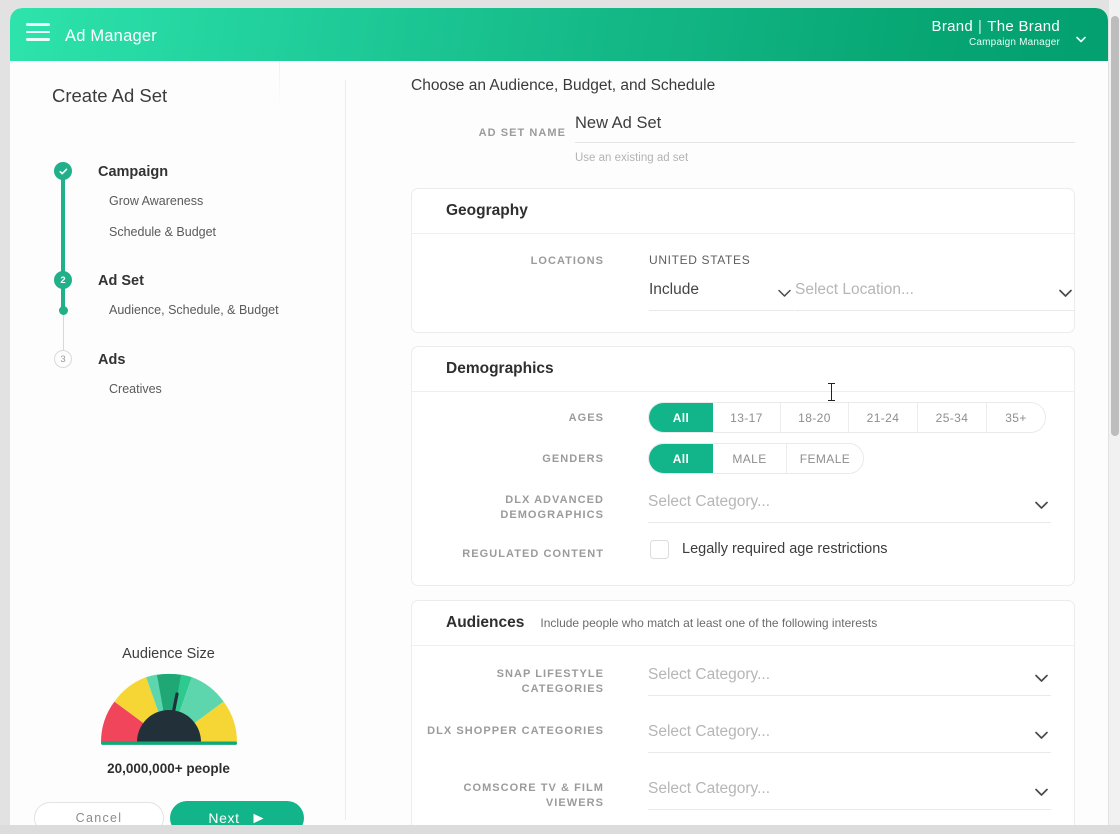 The width and height of the screenshot is (1120, 834). What do you see at coordinates (168, 768) in the screenshot?
I see `audience-size-count: 20,000,000+ people` at bounding box center [168, 768].